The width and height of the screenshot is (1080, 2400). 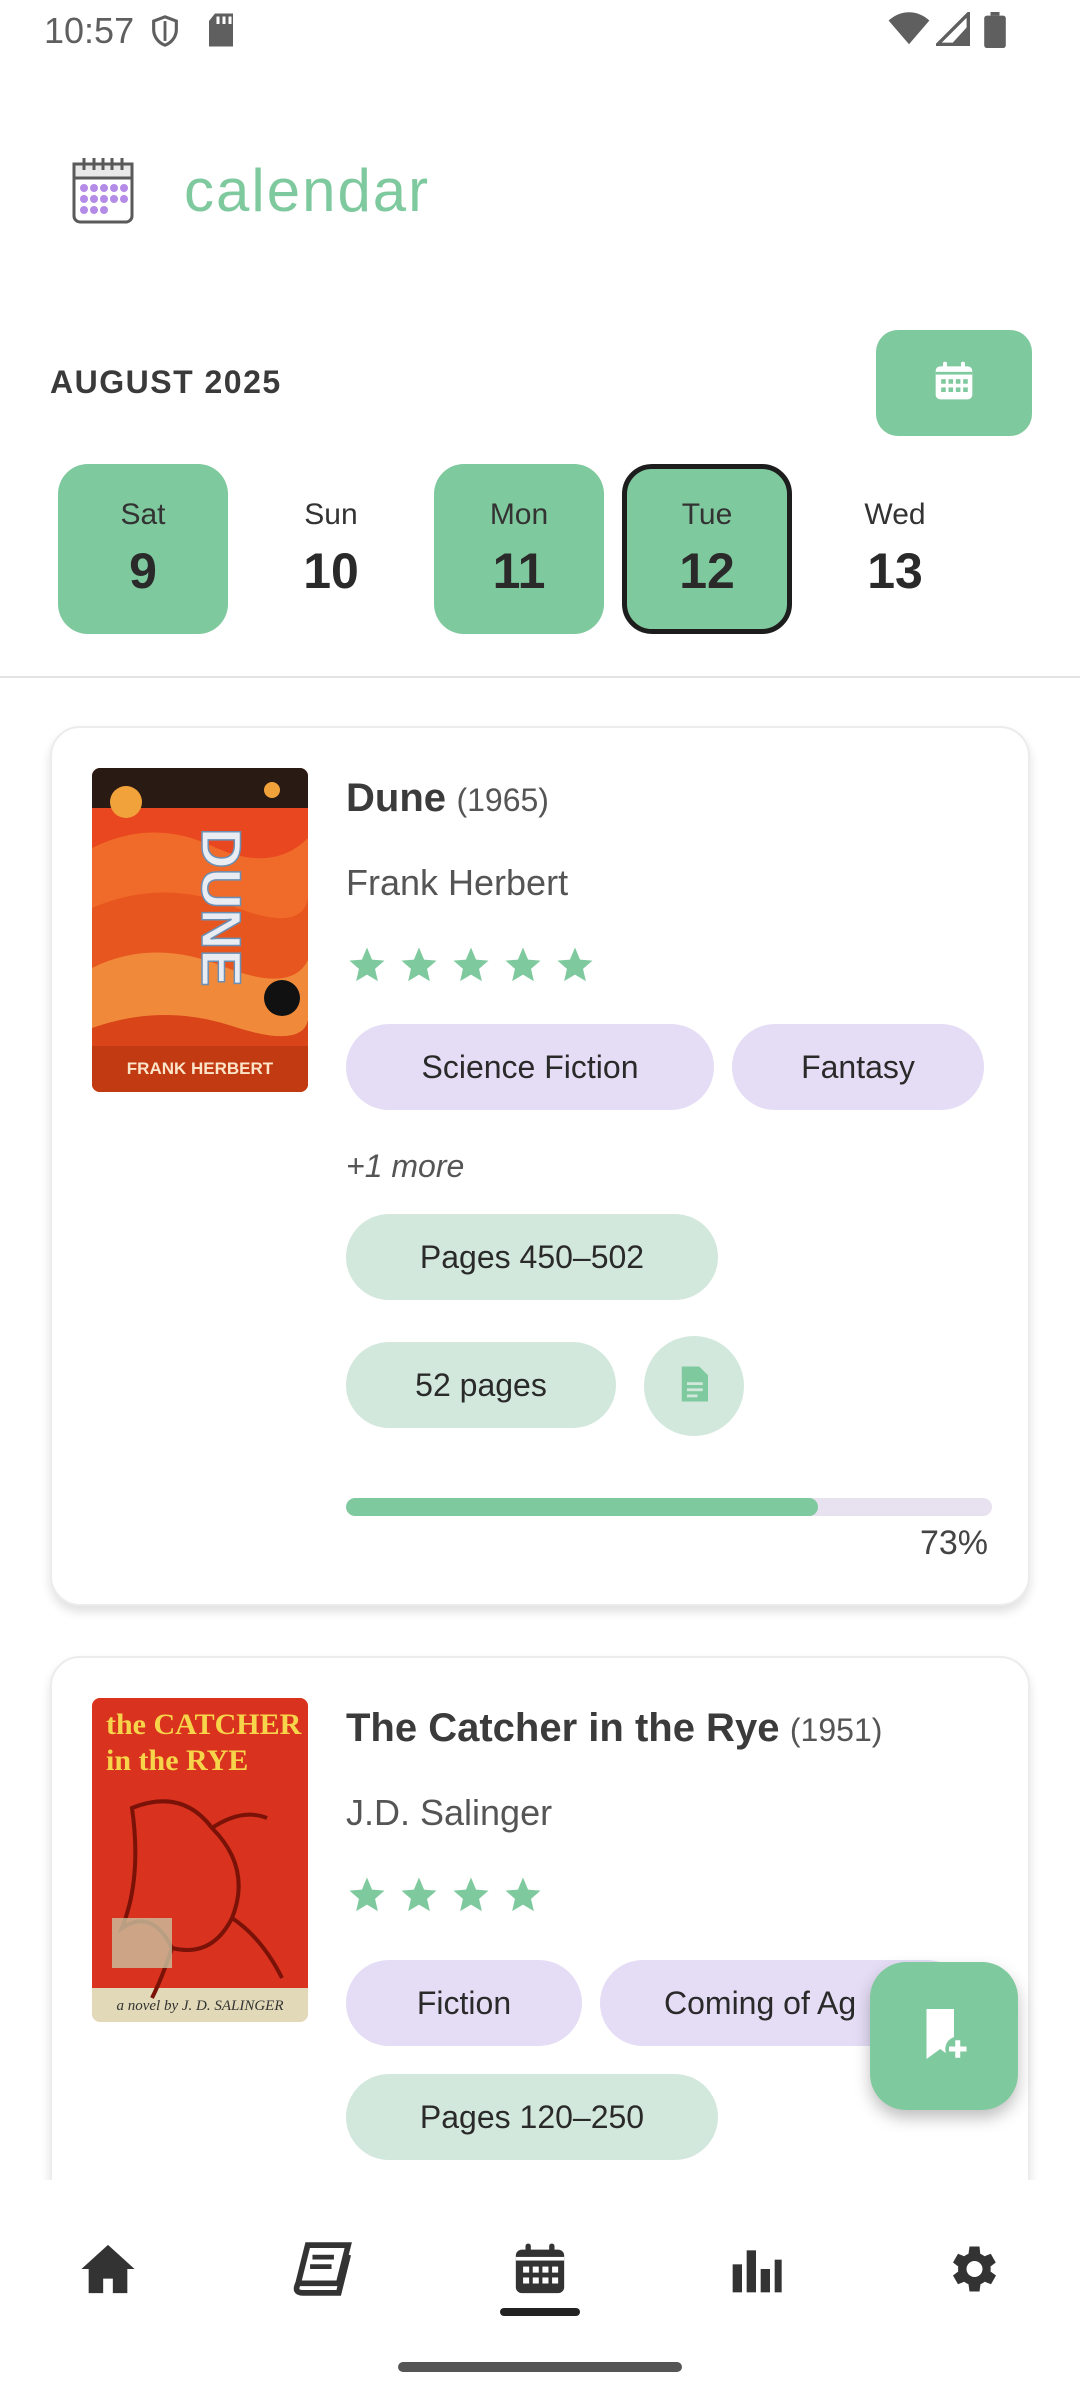 What do you see at coordinates (895, 571) in the screenshot?
I see `day-number: 13` at bounding box center [895, 571].